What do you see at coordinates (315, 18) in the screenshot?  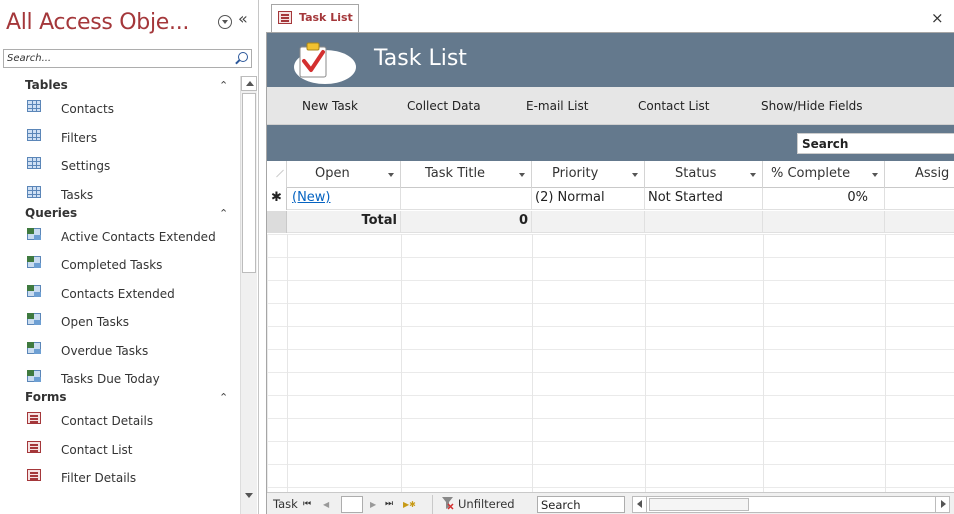 I see `tab-task-list: Task List` at bounding box center [315, 18].